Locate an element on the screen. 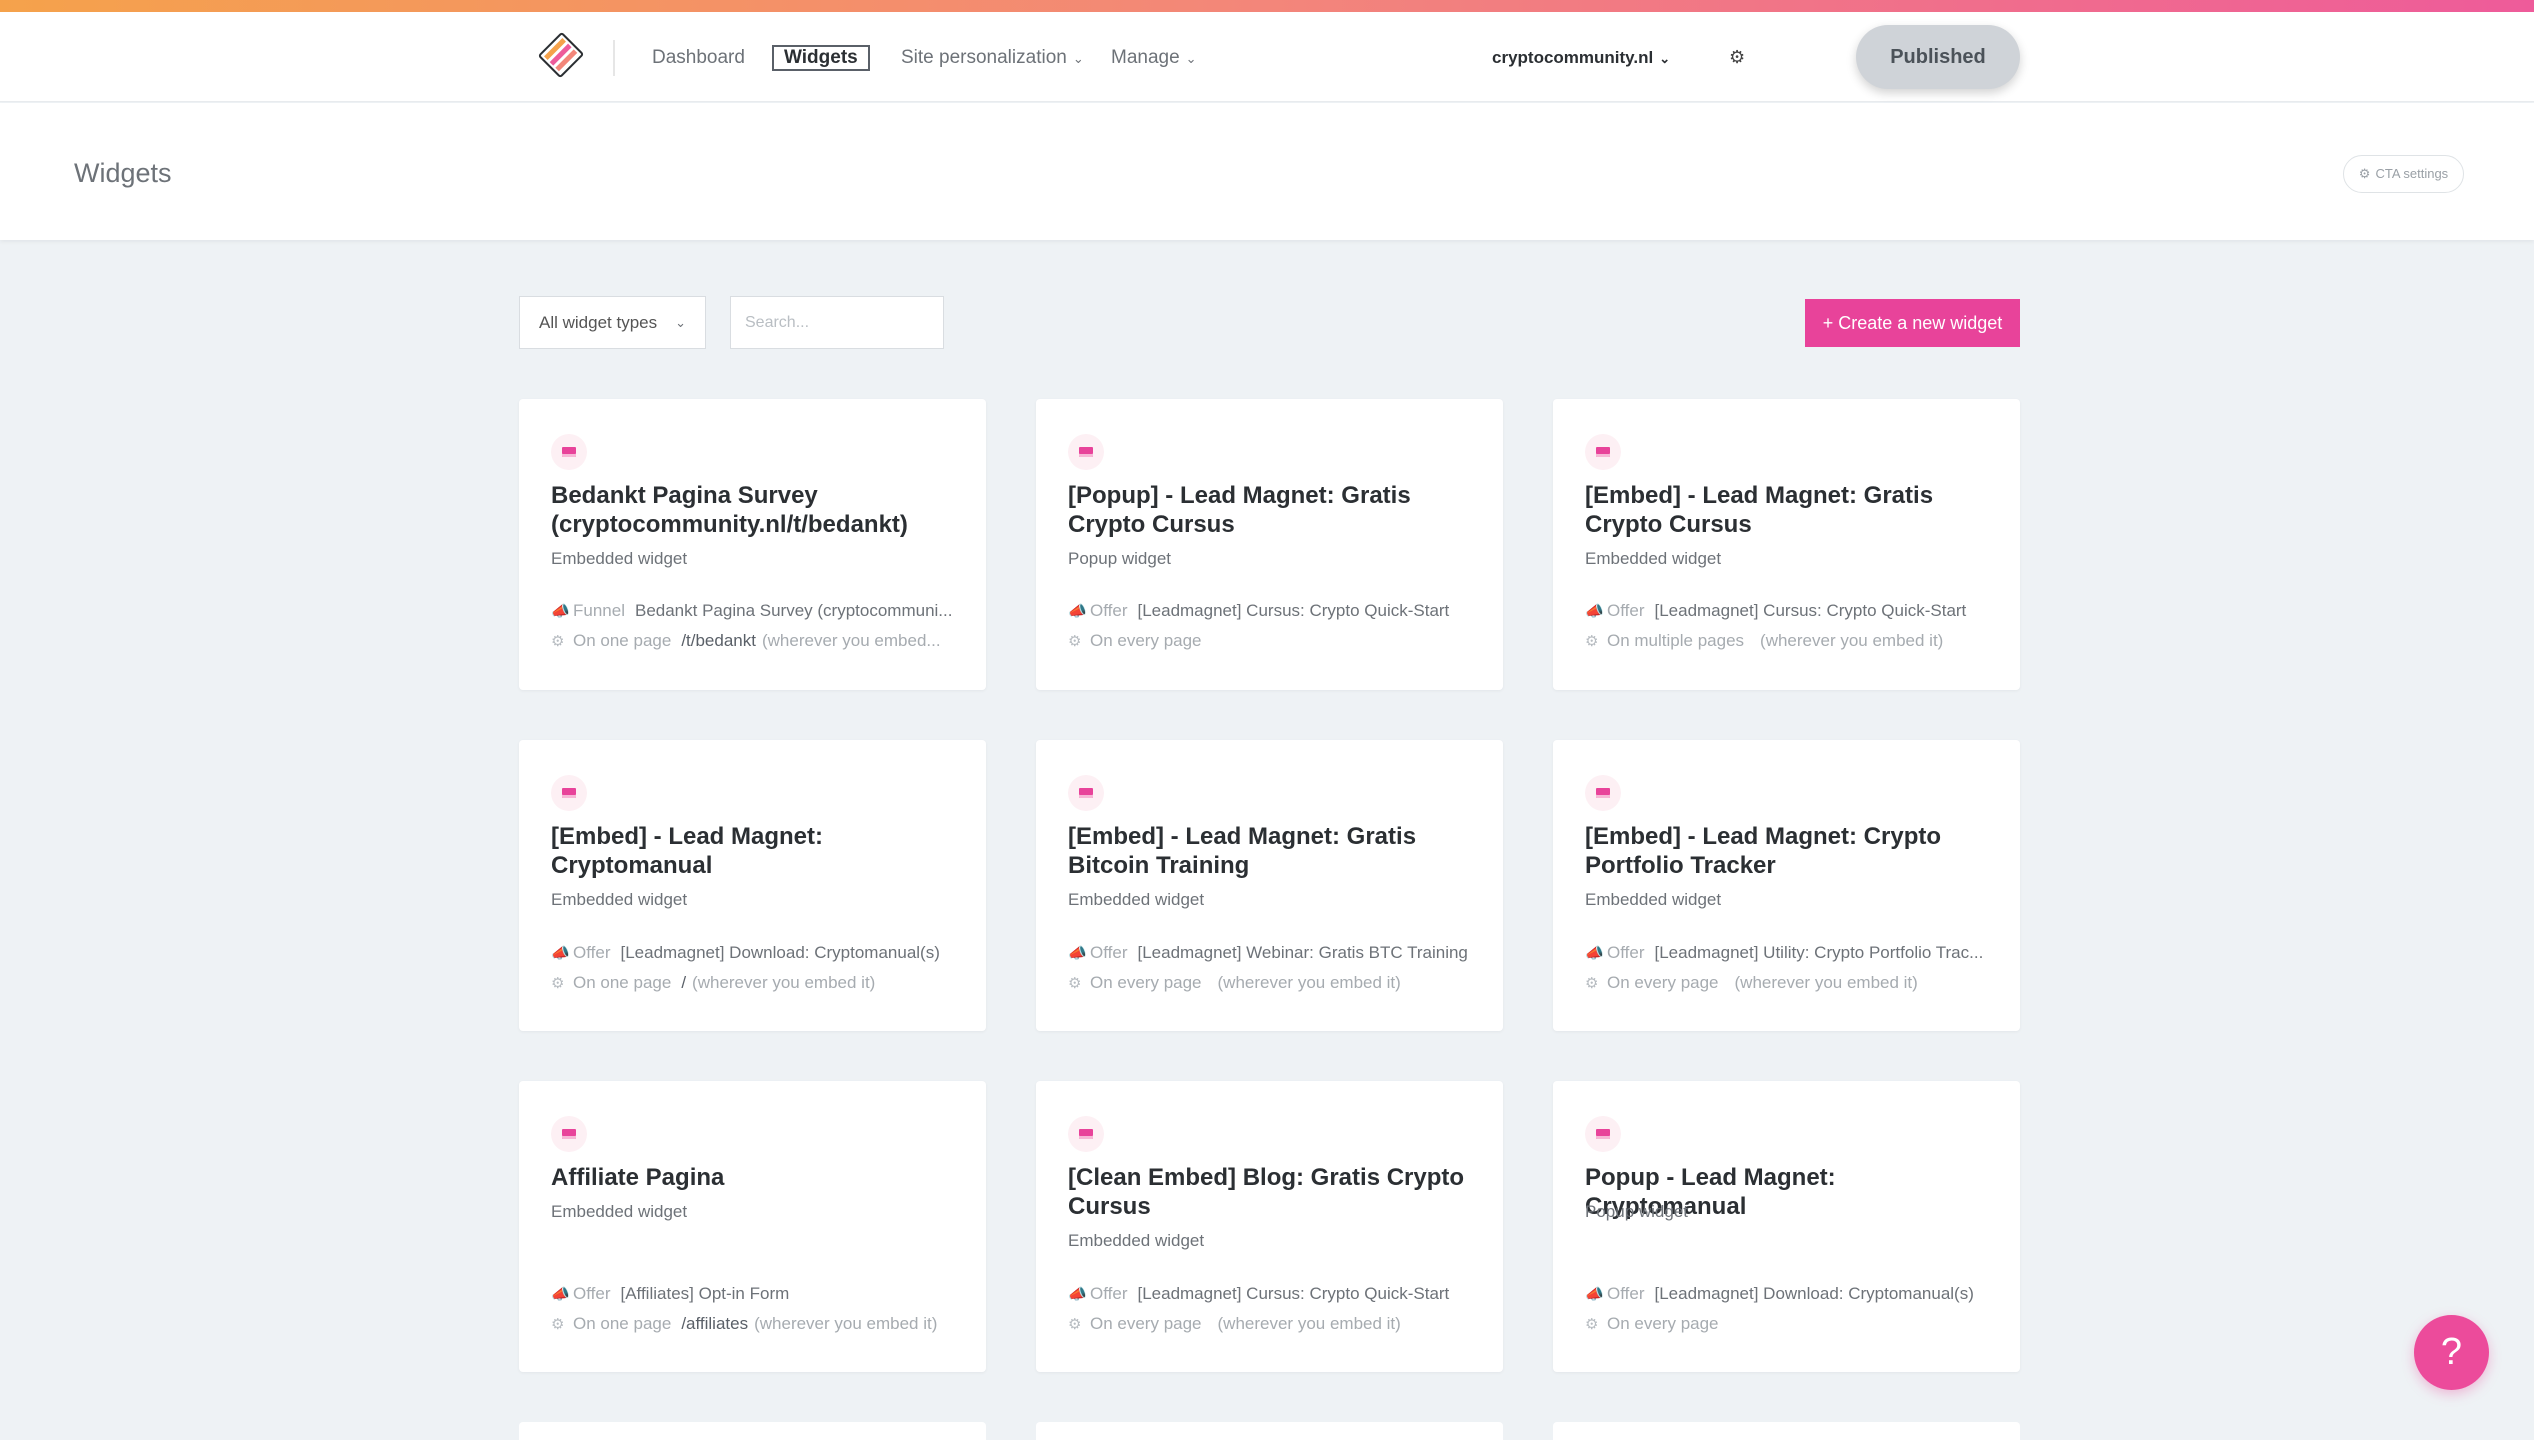  meta-value: [Affiliates] Opt-in Form is located at coordinates (705, 1293).